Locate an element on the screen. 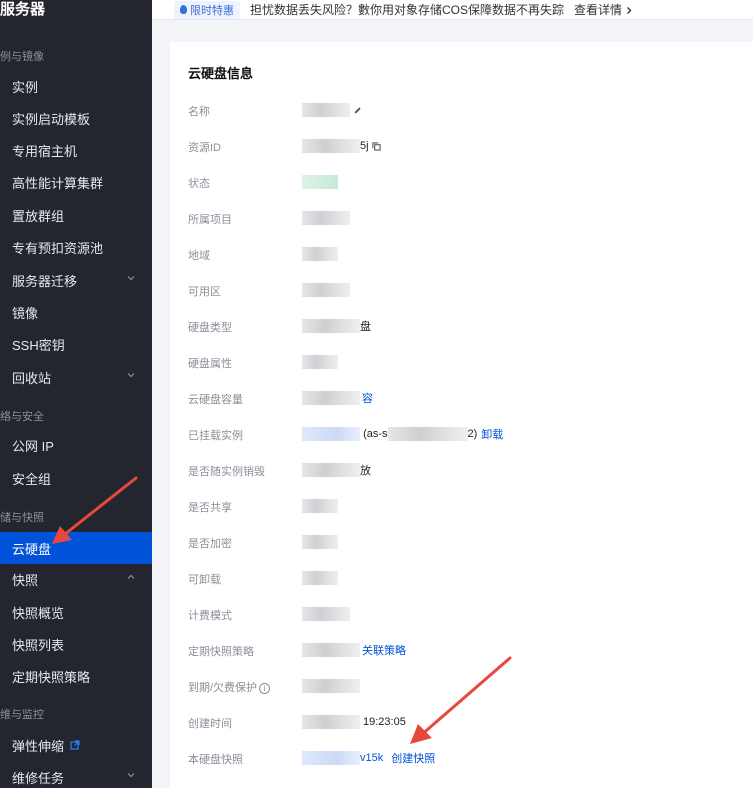  instance-name-prefix: (as-s is located at coordinates (375, 434).